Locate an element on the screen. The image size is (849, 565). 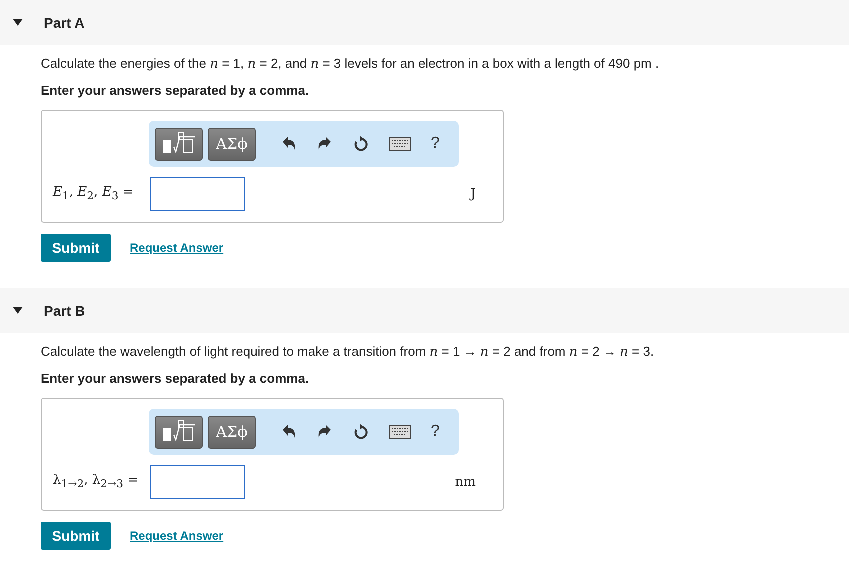
question-text: Calculate the energies of the n = 1, n = 2, and n = 3 levels for an electron in a box with a length of 490 pm . is located at coordinates (350, 64).